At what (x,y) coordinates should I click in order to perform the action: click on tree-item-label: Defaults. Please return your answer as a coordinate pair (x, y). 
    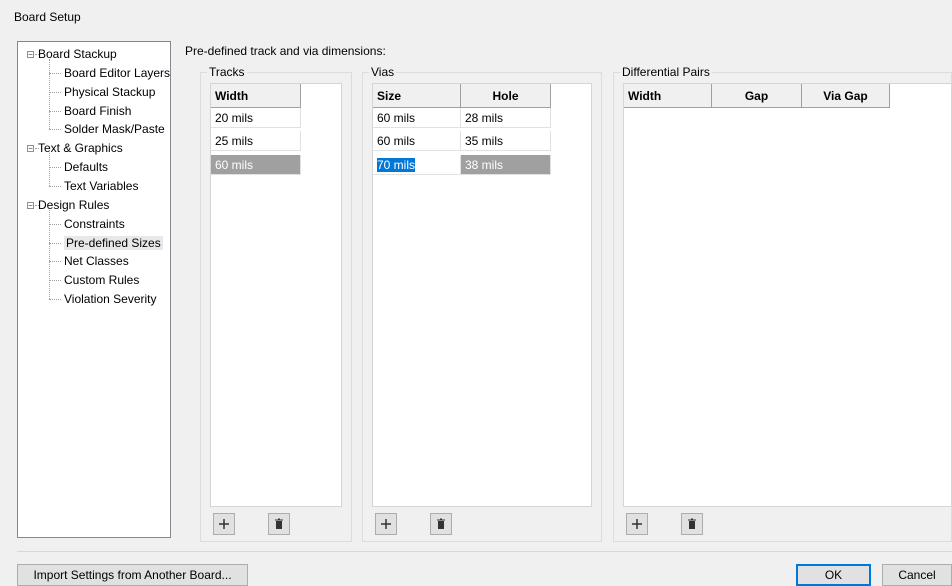
    Looking at the image, I should click on (86, 167).